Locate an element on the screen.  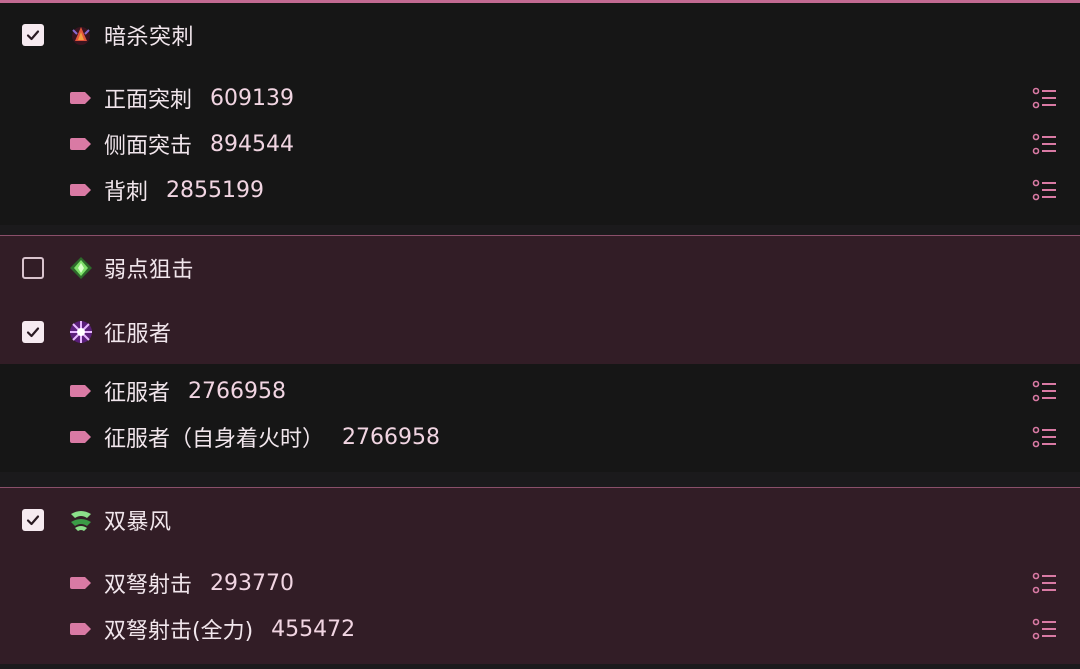
weakpoint-snipe-icon is located at coordinates (81, 268).